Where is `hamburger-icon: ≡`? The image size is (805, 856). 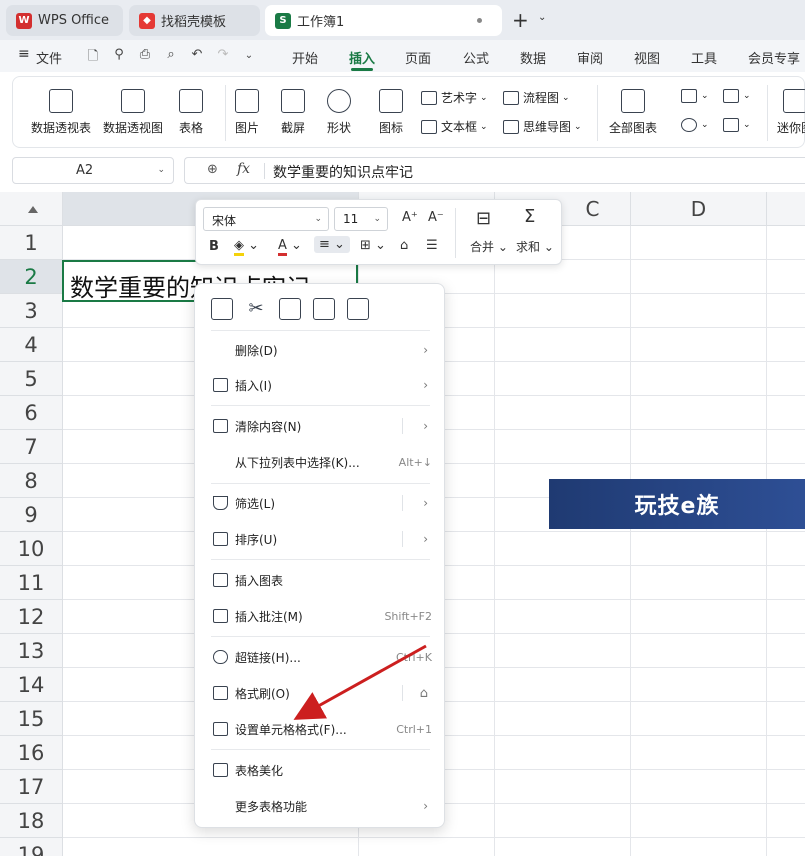 hamburger-icon: ≡ is located at coordinates (24, 54).